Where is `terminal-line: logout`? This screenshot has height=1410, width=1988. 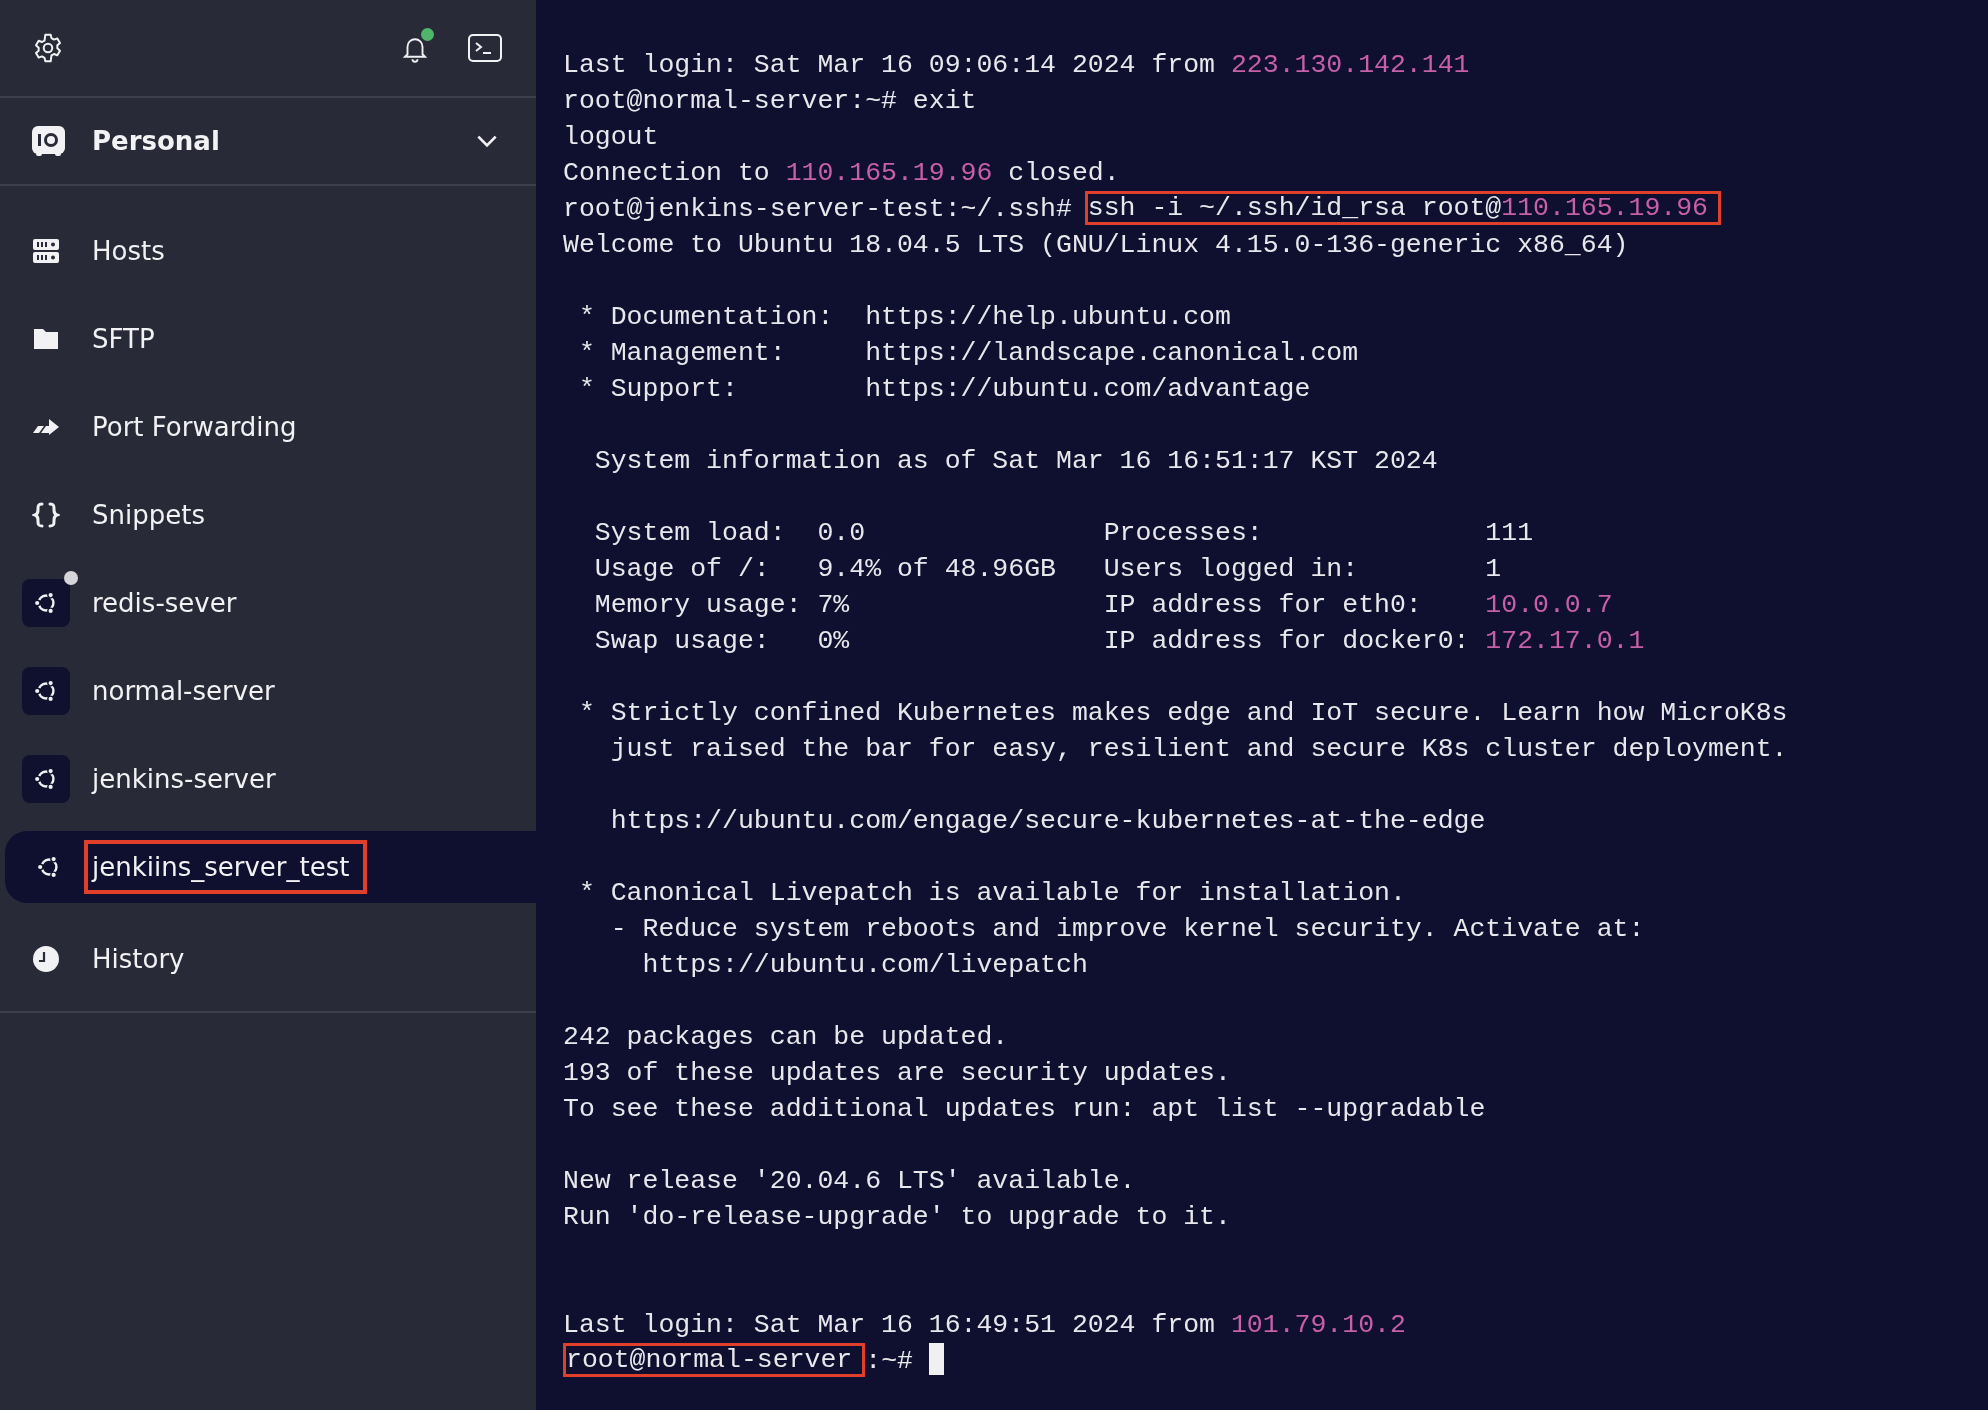
terminal-line: logout is located at coordinates (611, 137).